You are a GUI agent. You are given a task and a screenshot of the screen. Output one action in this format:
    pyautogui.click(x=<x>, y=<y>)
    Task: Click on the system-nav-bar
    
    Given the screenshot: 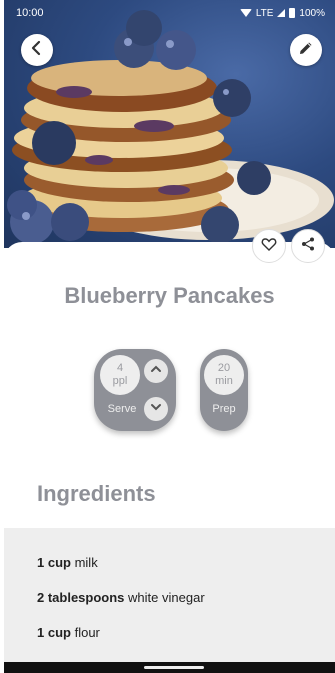 What is the action you would take?
    pyautogui.click(x=169, y=667)
    